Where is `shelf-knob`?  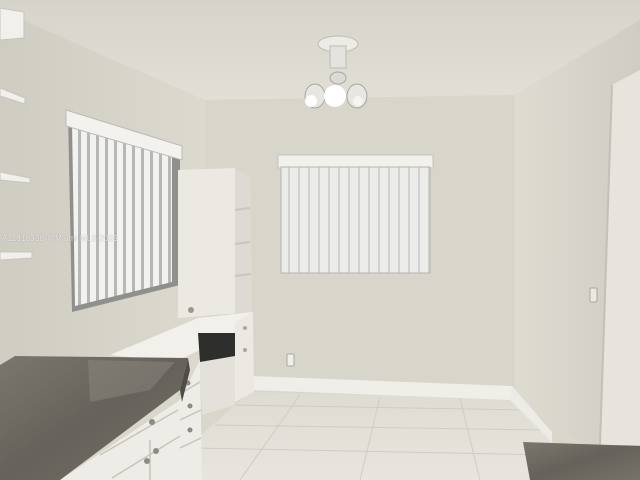 shelf-knob is located at coordinates (191, 310).